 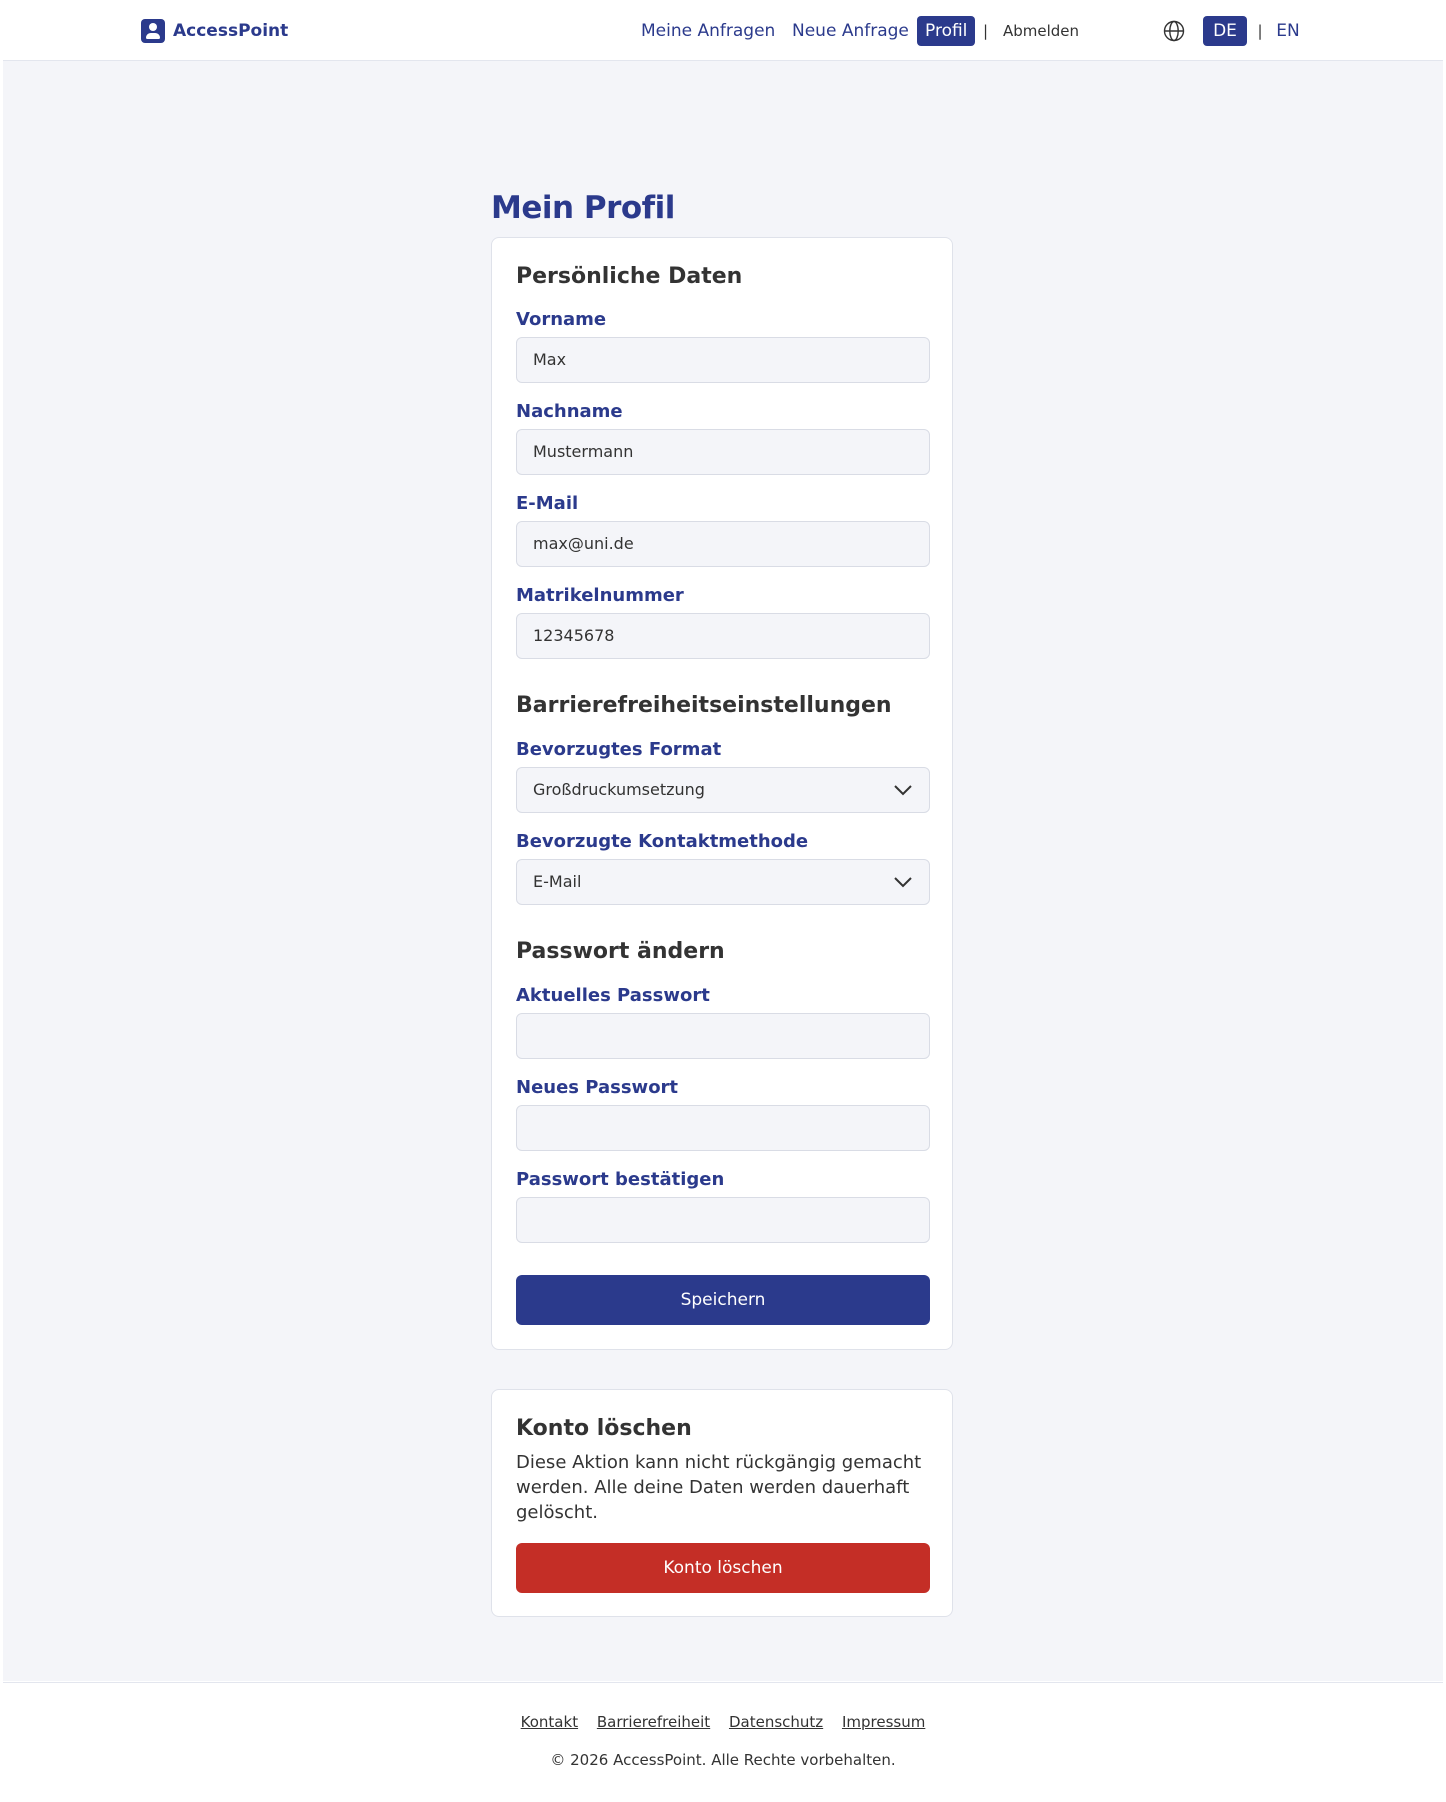 What do you see at coordinates (1225, 31) in the screenshot?
I see `lang-de-button: DE` at bounding box center [1225, 31].